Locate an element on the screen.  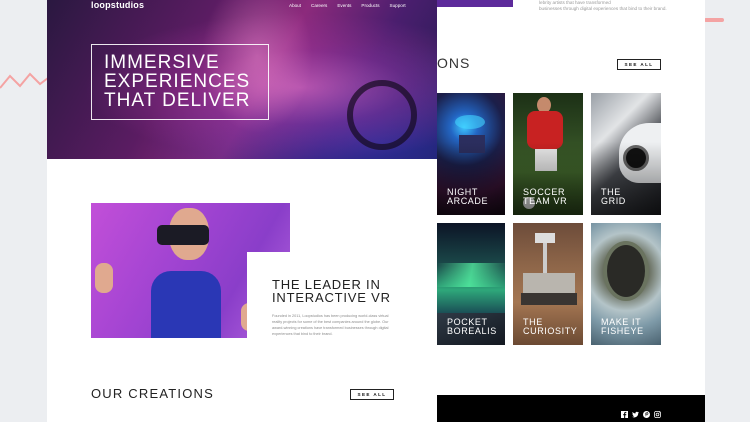
creation-card-soccer-team-vr: SOCCER TEAM VR is located at coordinates (548, 154).